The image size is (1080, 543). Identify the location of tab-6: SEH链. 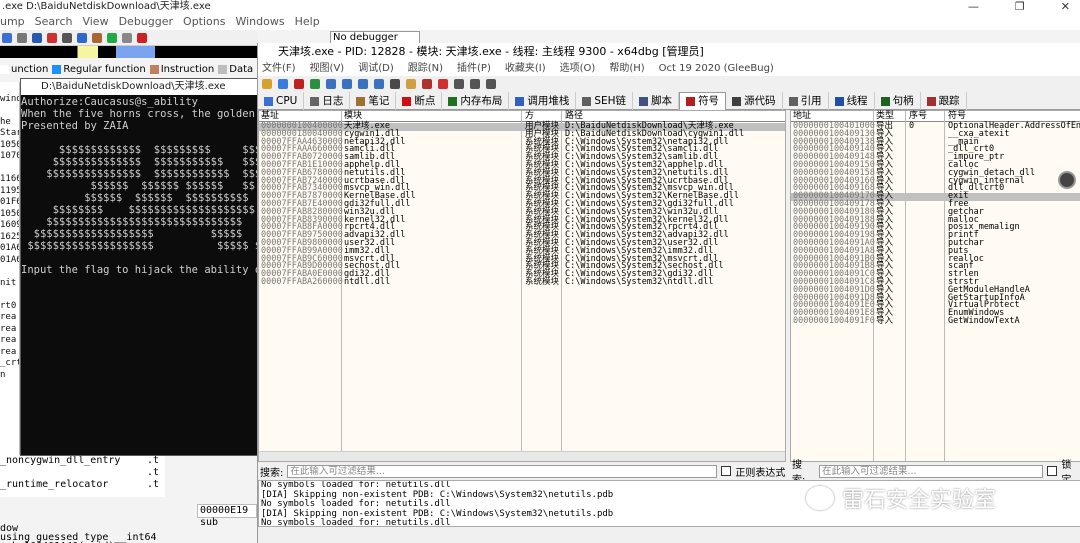
(605, 101).